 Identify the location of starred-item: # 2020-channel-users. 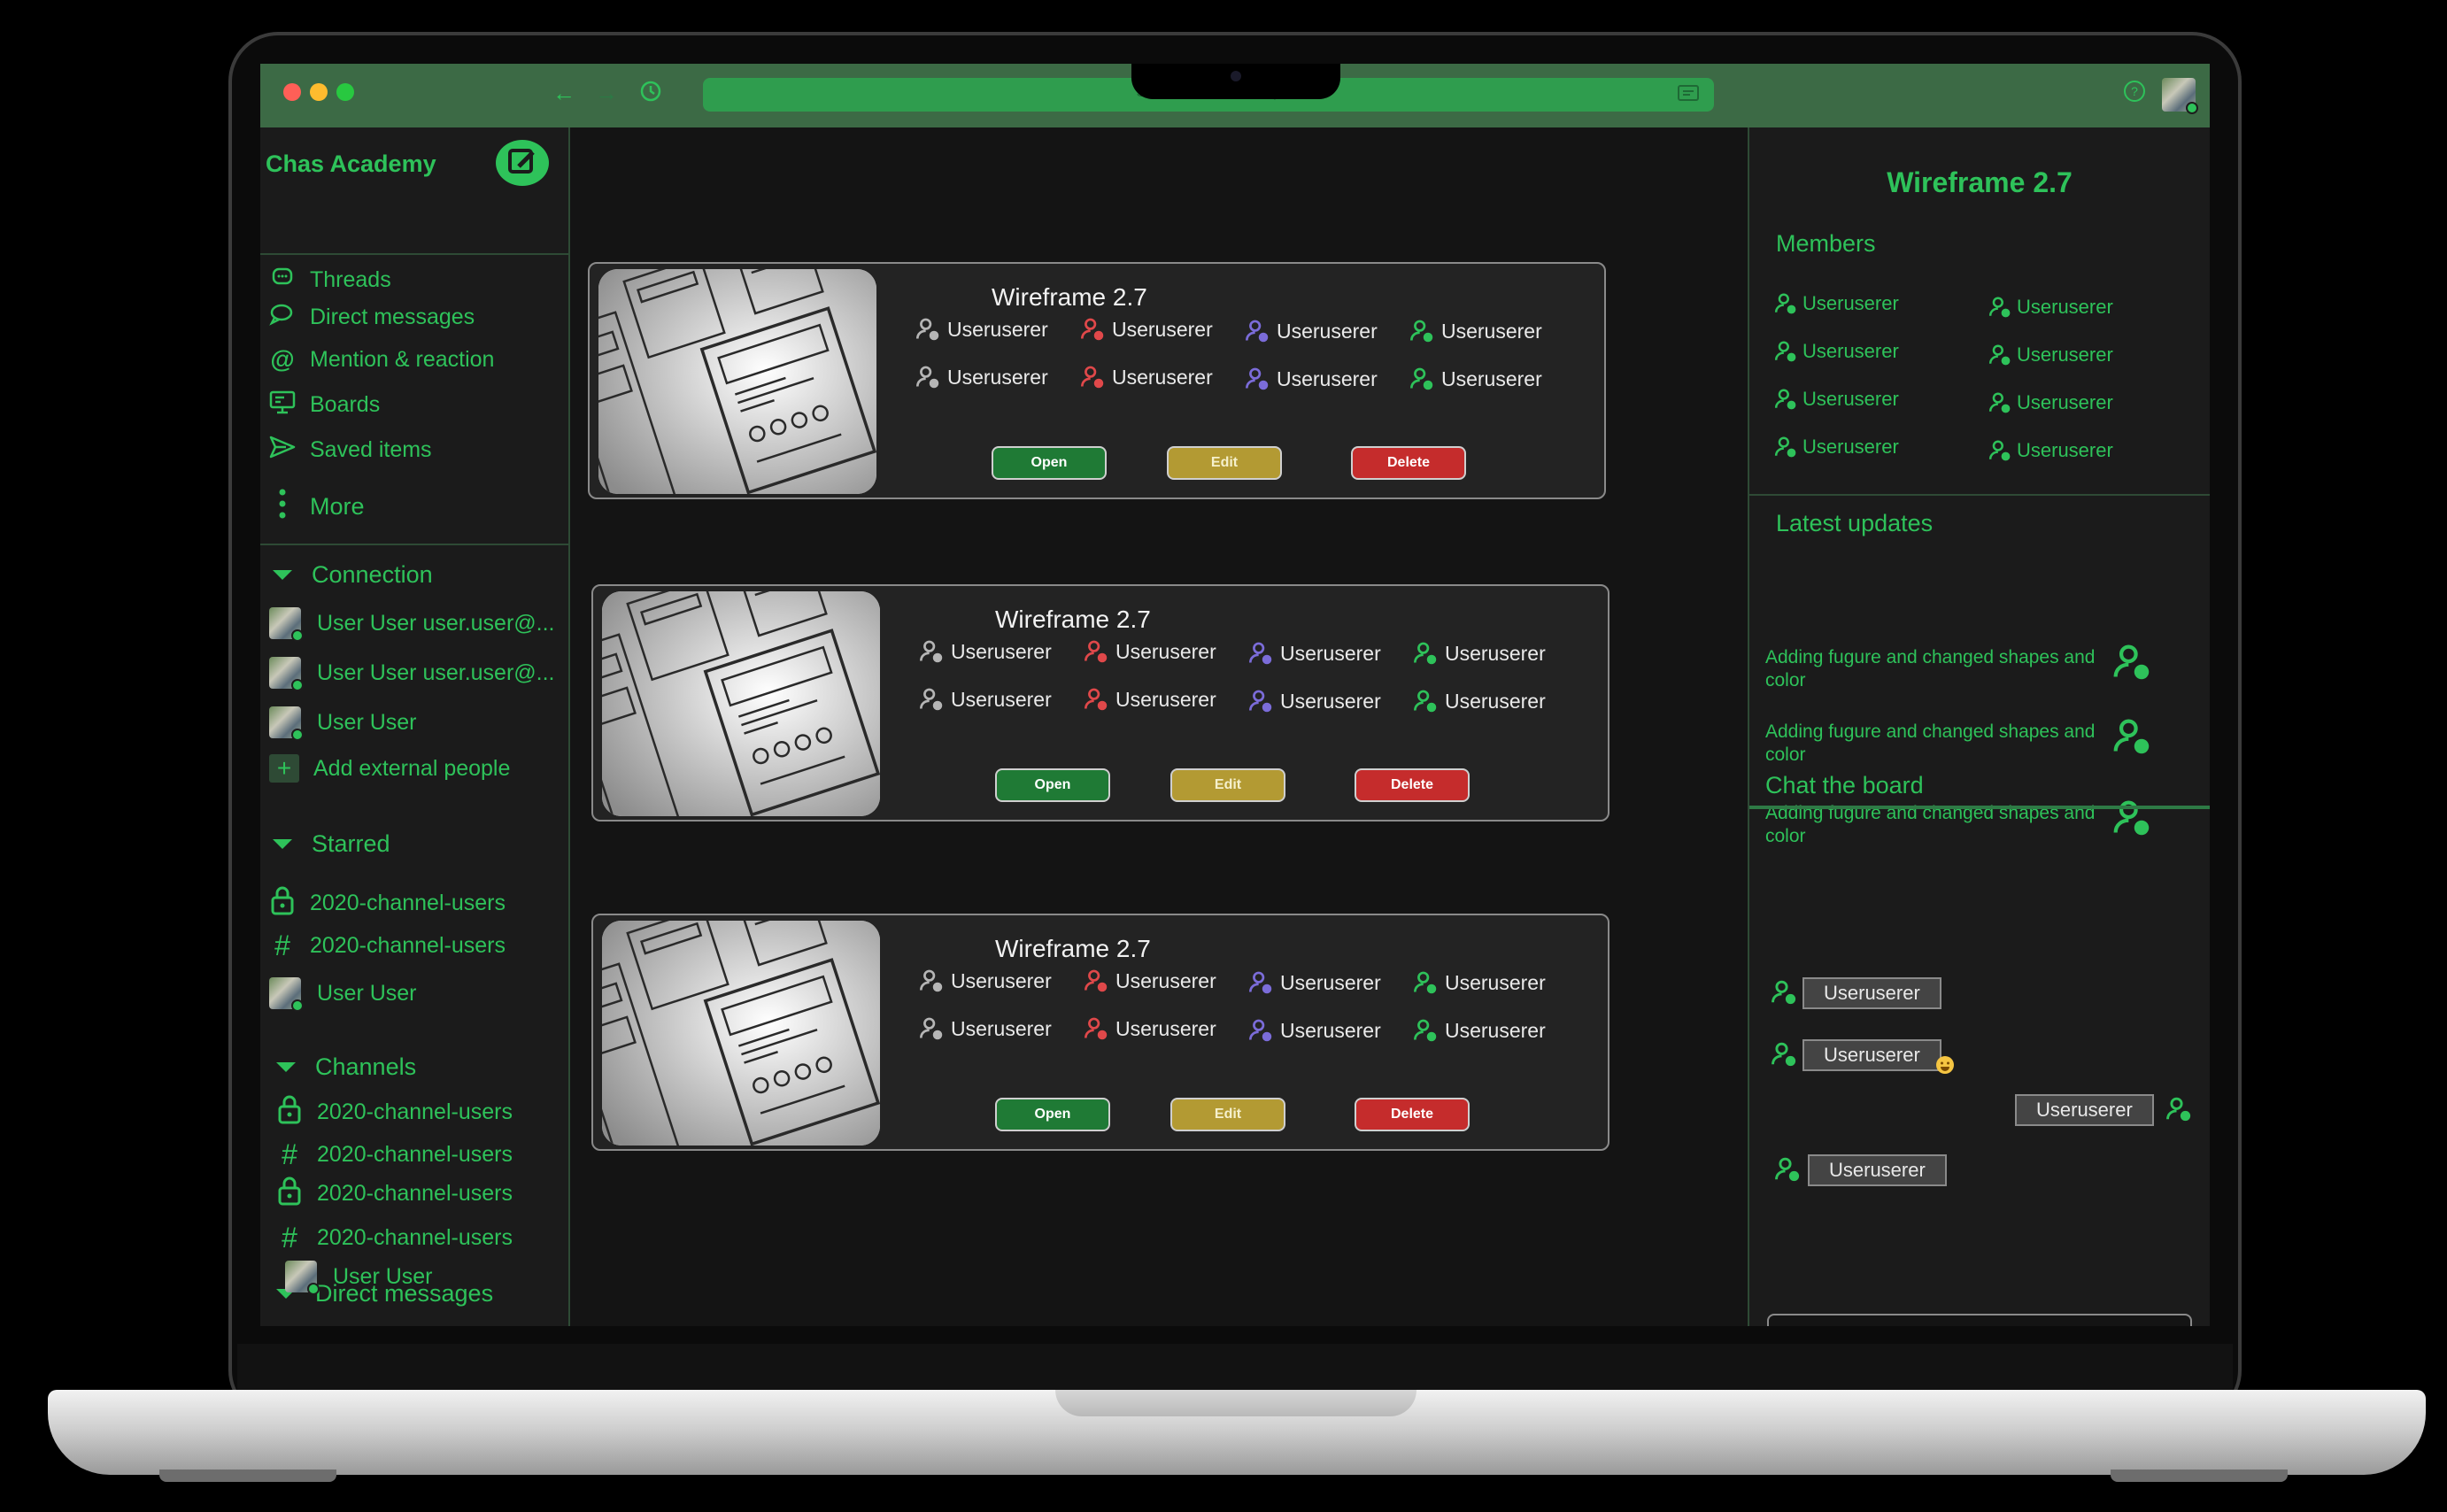
(387, 946).